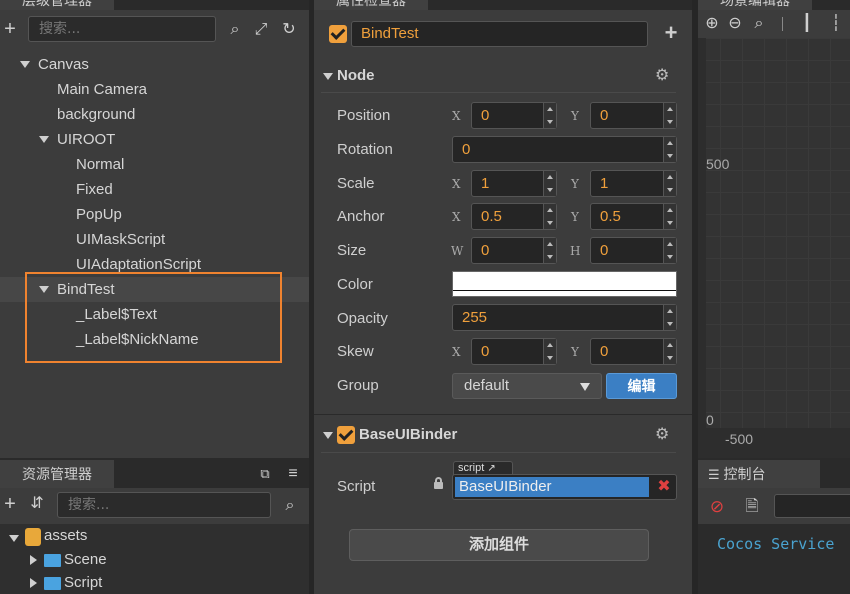  I want to click on asset-folder-script: Script, so click(83, 582).